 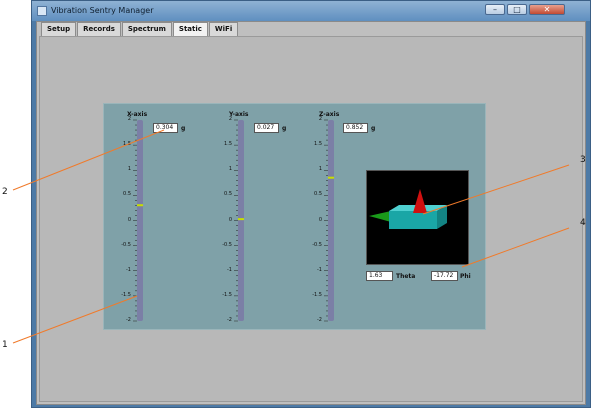 I want to click on callout-number-2: 2, so click(x=5, y=192).